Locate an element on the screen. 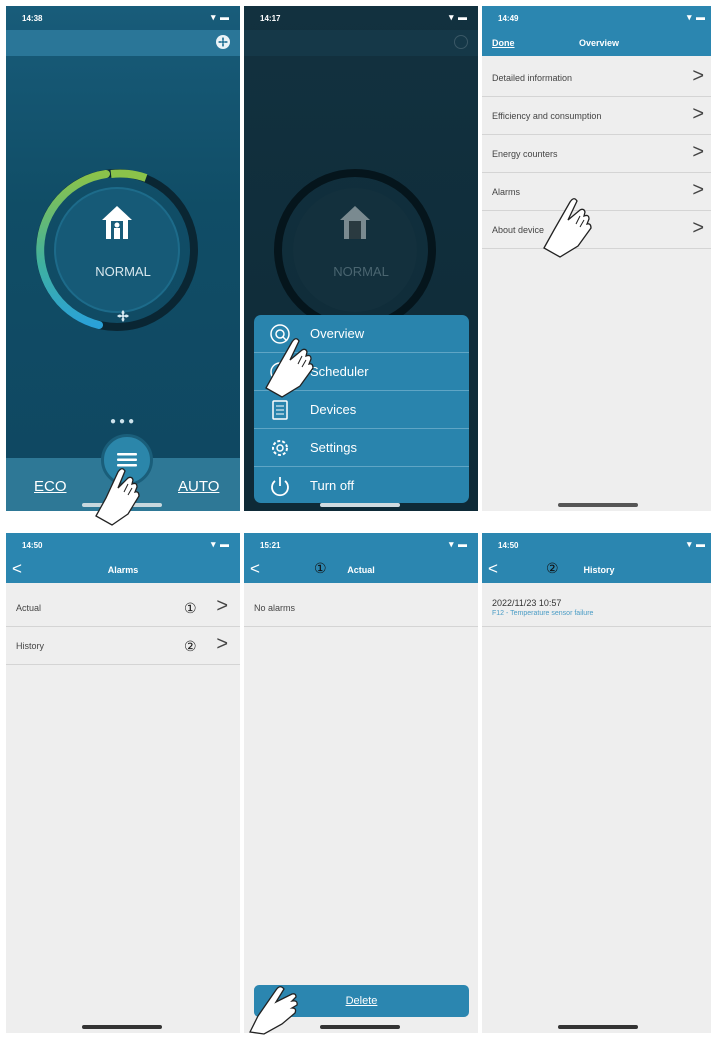  nav-header: < ② History is located at coordinates (596, 570).